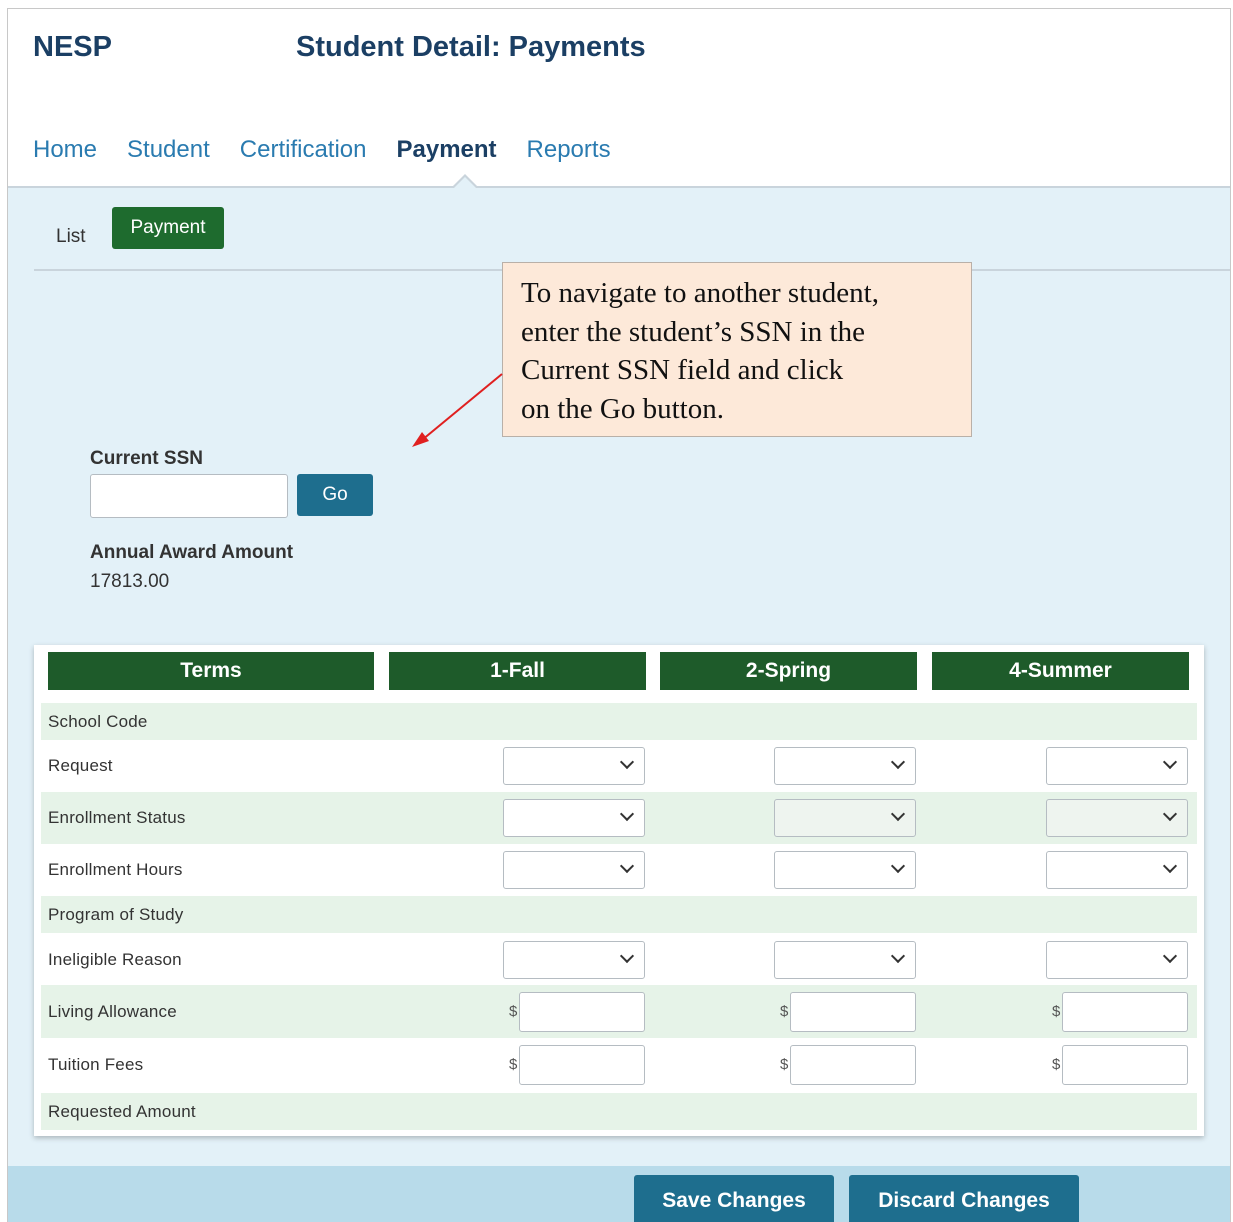 The height and width of the screenshot is (1222, 1233). Describe the element at coordinates (619, 721) in the screenshot. I see `table-row-school-code: School Code` at that location.